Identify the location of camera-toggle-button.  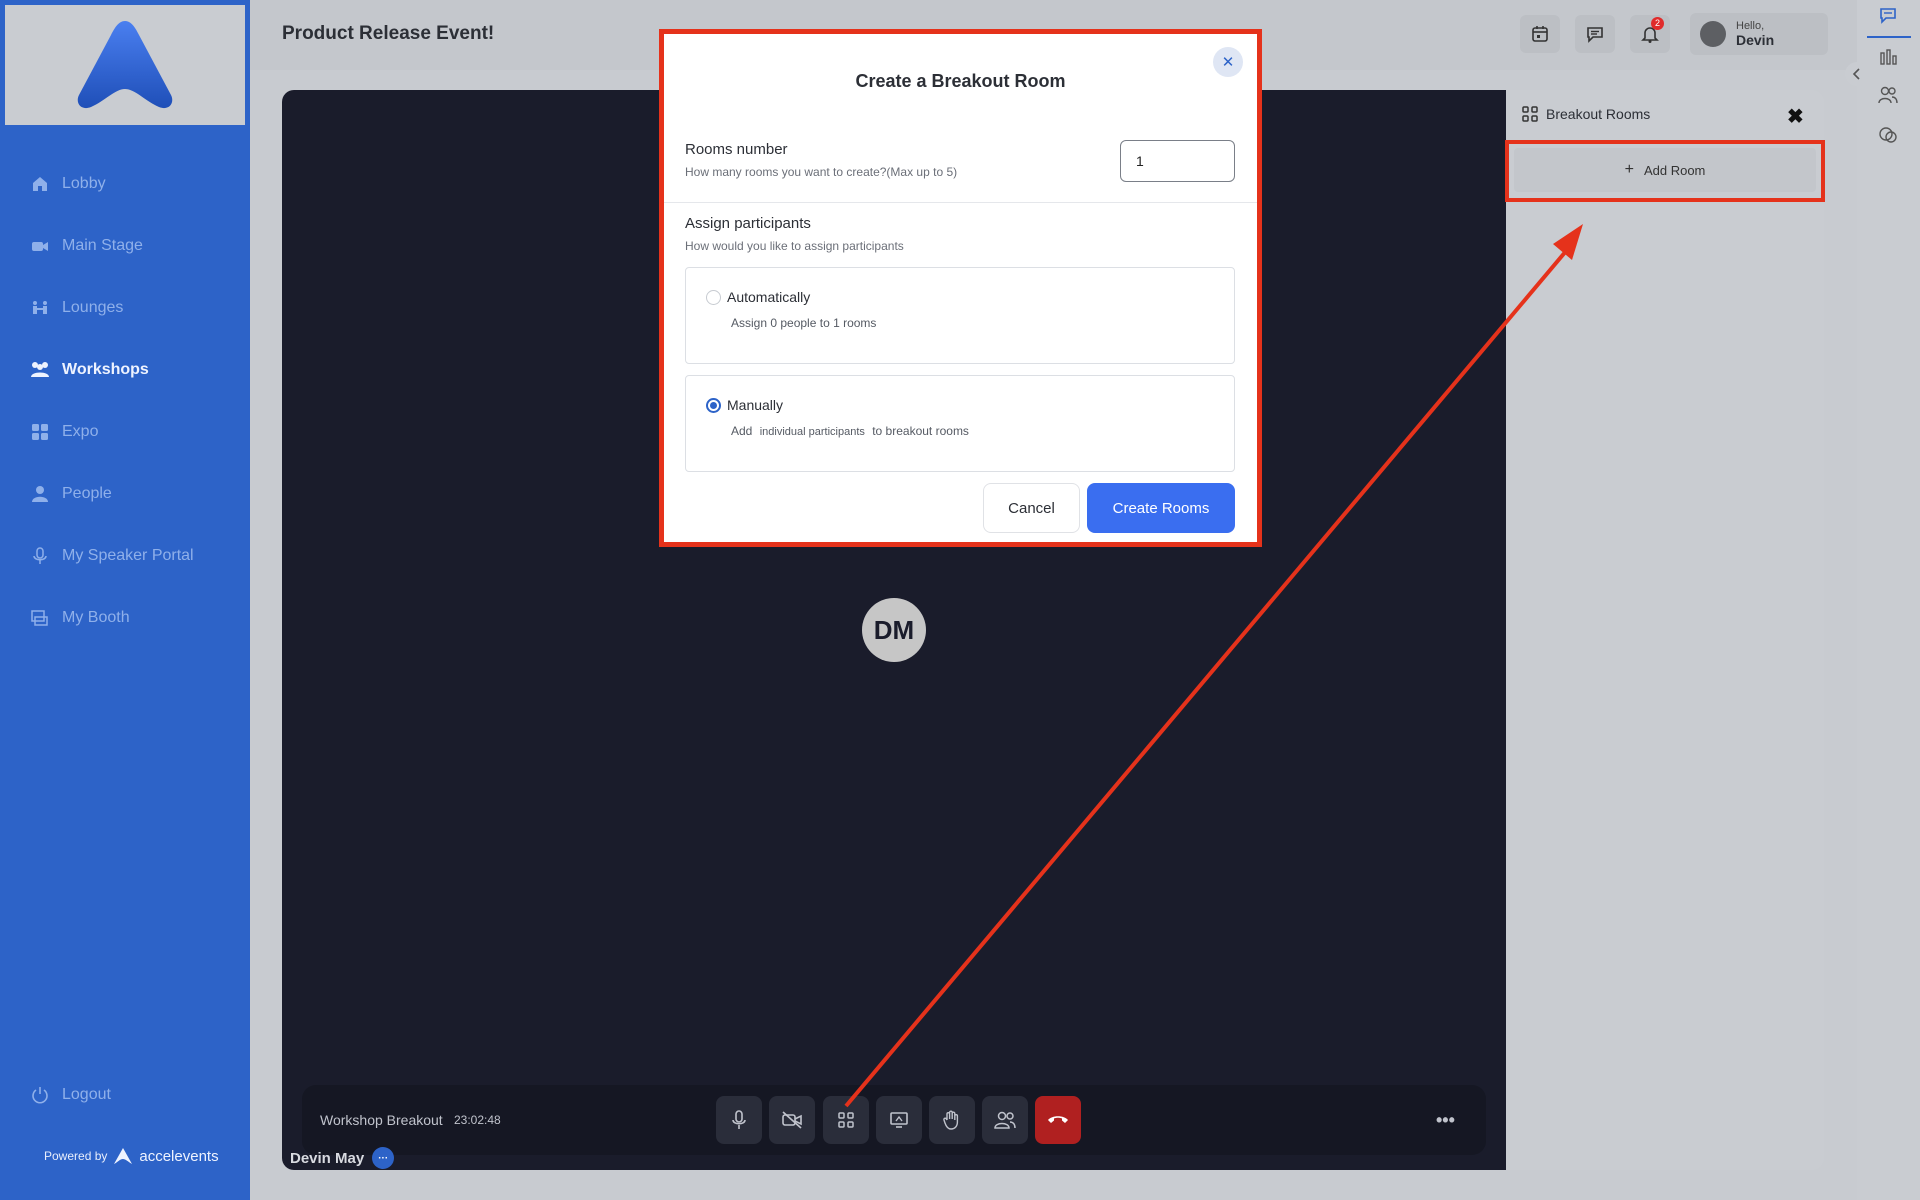
(792, 1120).